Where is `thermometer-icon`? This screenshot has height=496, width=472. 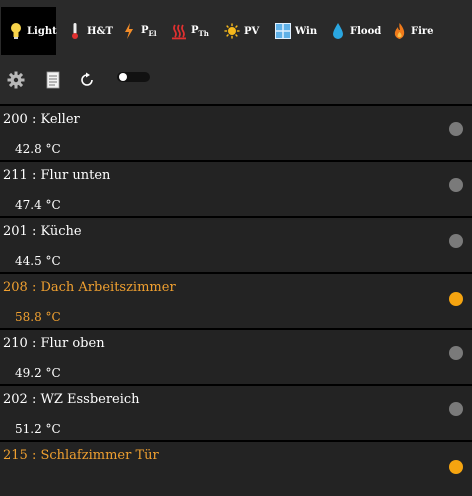
thermometer-icon is located at coordinates (75, 31).